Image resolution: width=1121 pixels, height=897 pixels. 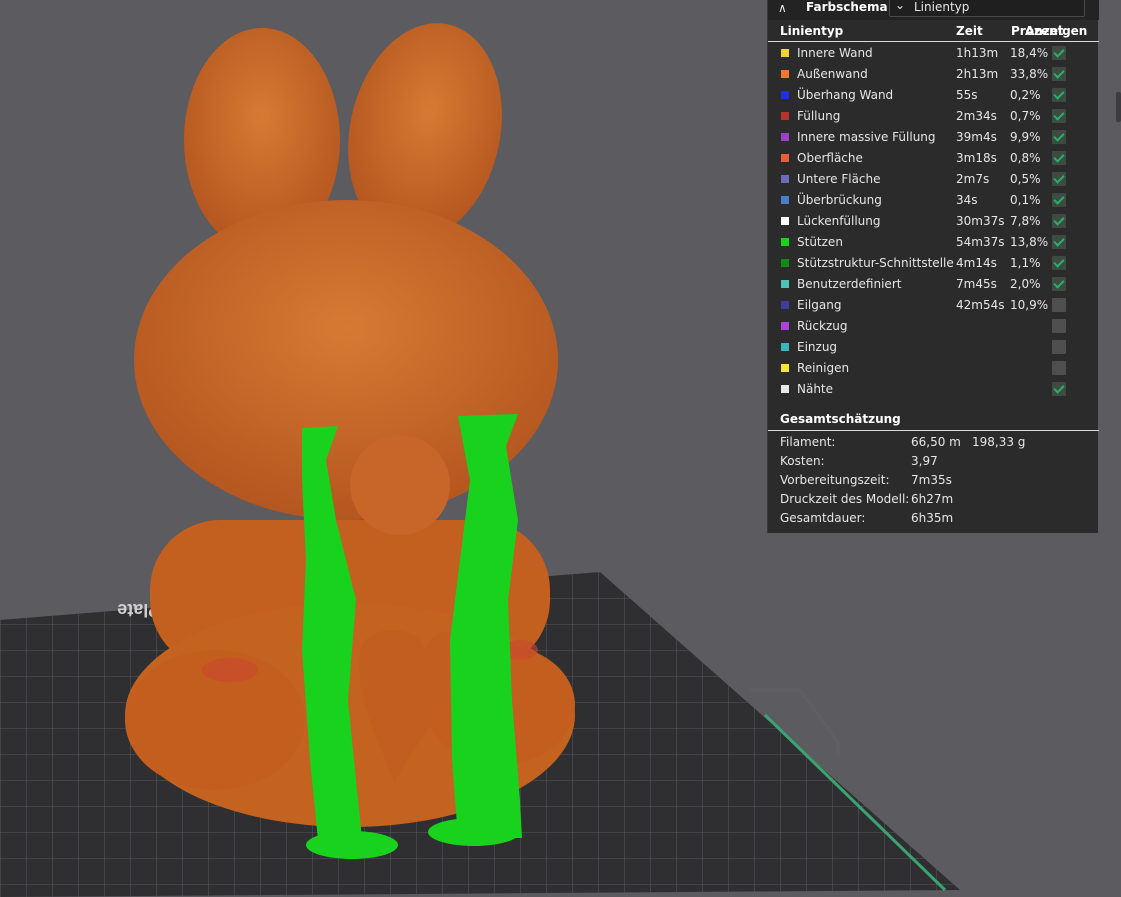 I want to click on header-divider, so click(x=933, y=41).